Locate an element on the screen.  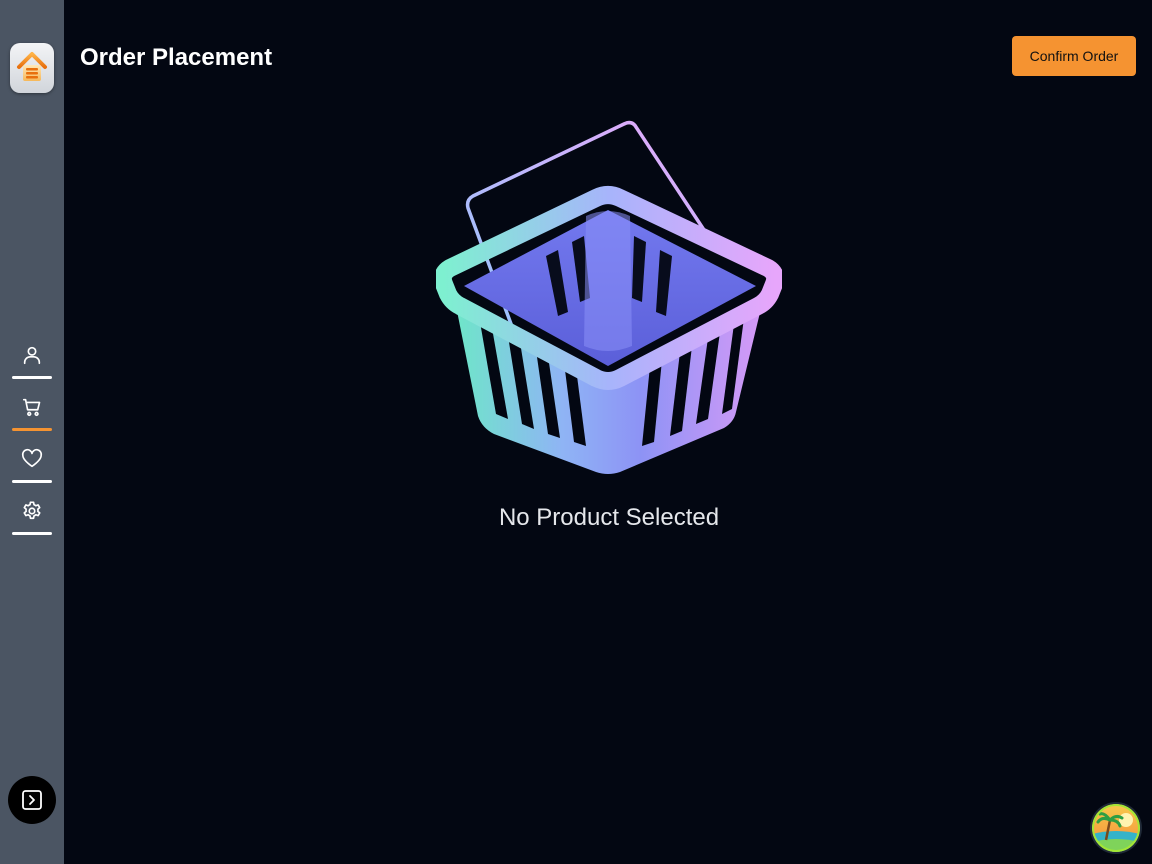
user-avatar is located at coordinates (1116, 828).